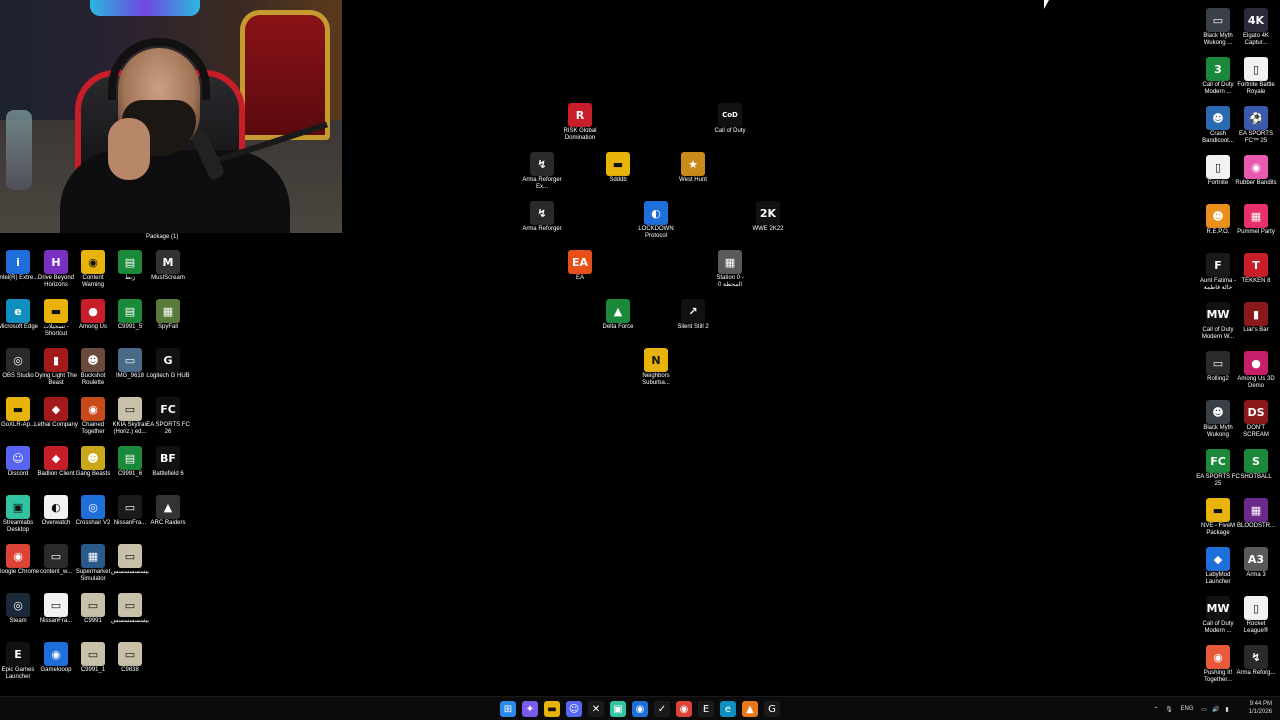 This screenshot has width=1280, height=720. I want to click on volume-icon: 🔊, so click(1216, 709).